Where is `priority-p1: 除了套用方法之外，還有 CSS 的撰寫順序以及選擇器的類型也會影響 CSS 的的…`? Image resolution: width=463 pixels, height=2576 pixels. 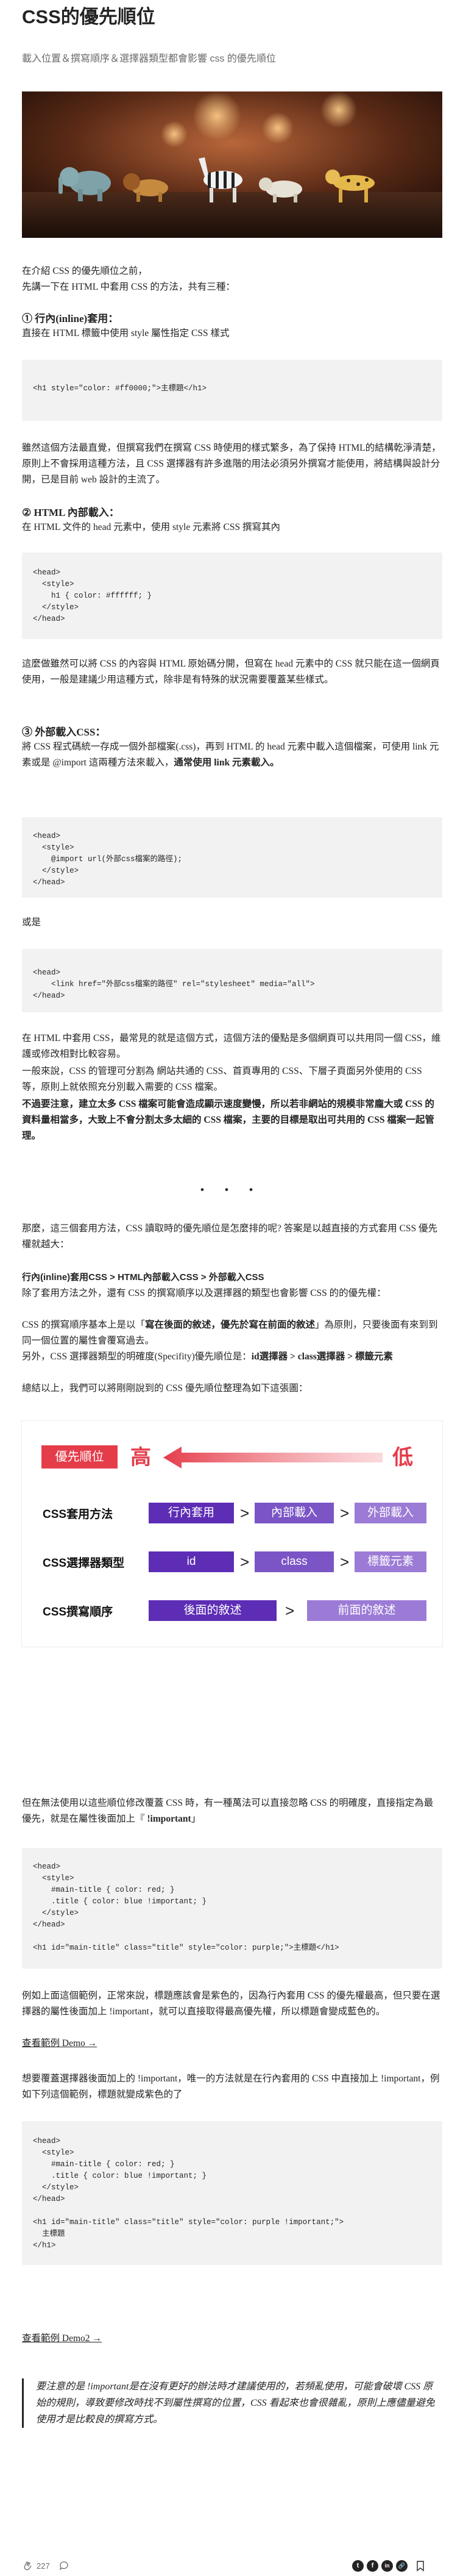 priority-p1: 除了套用方法之外，還有 CSS 的撰寫順序以及選擇器的類型也會影響 CSS 的的… is located at coordinates (204, 1293).